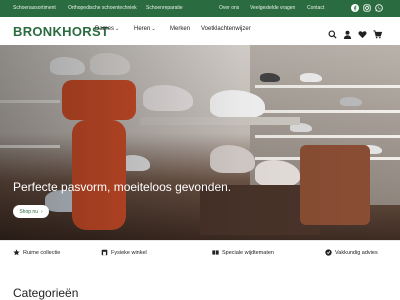 The width and height of the screenshot is (400, 300). Describe the element at coordinates (367, 8) in the screenshot. I see `instagram-icon` at that location.